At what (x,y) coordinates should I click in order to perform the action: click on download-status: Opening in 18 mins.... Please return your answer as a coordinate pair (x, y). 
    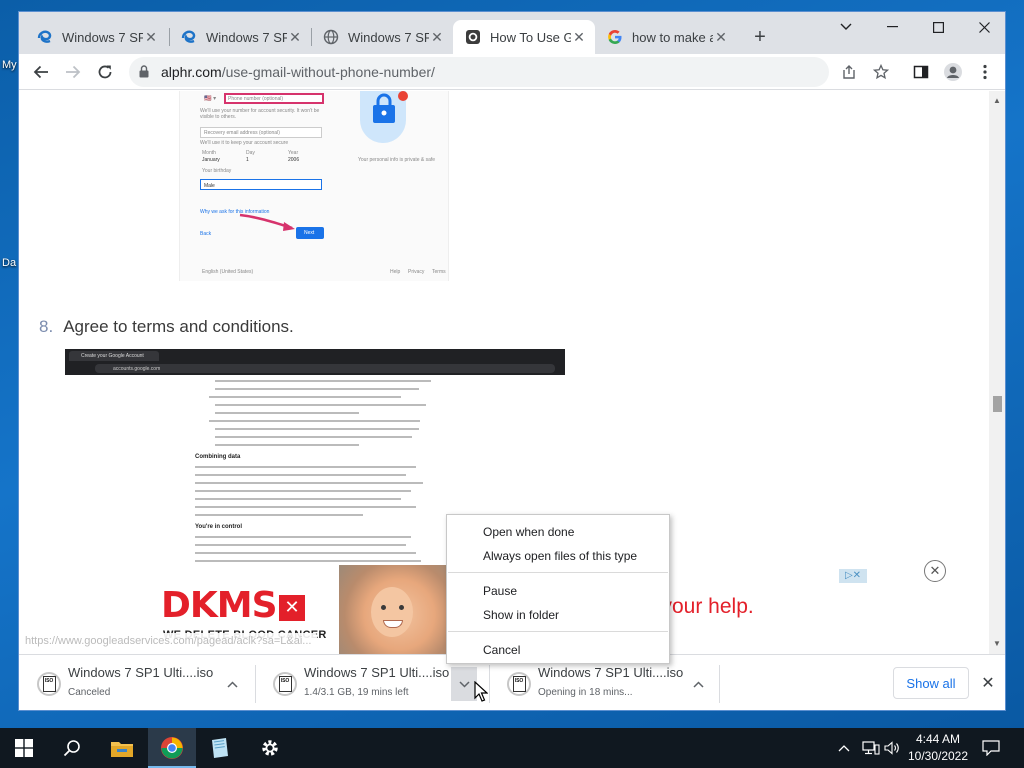
    Looking at the image, I should click on (585, 692).